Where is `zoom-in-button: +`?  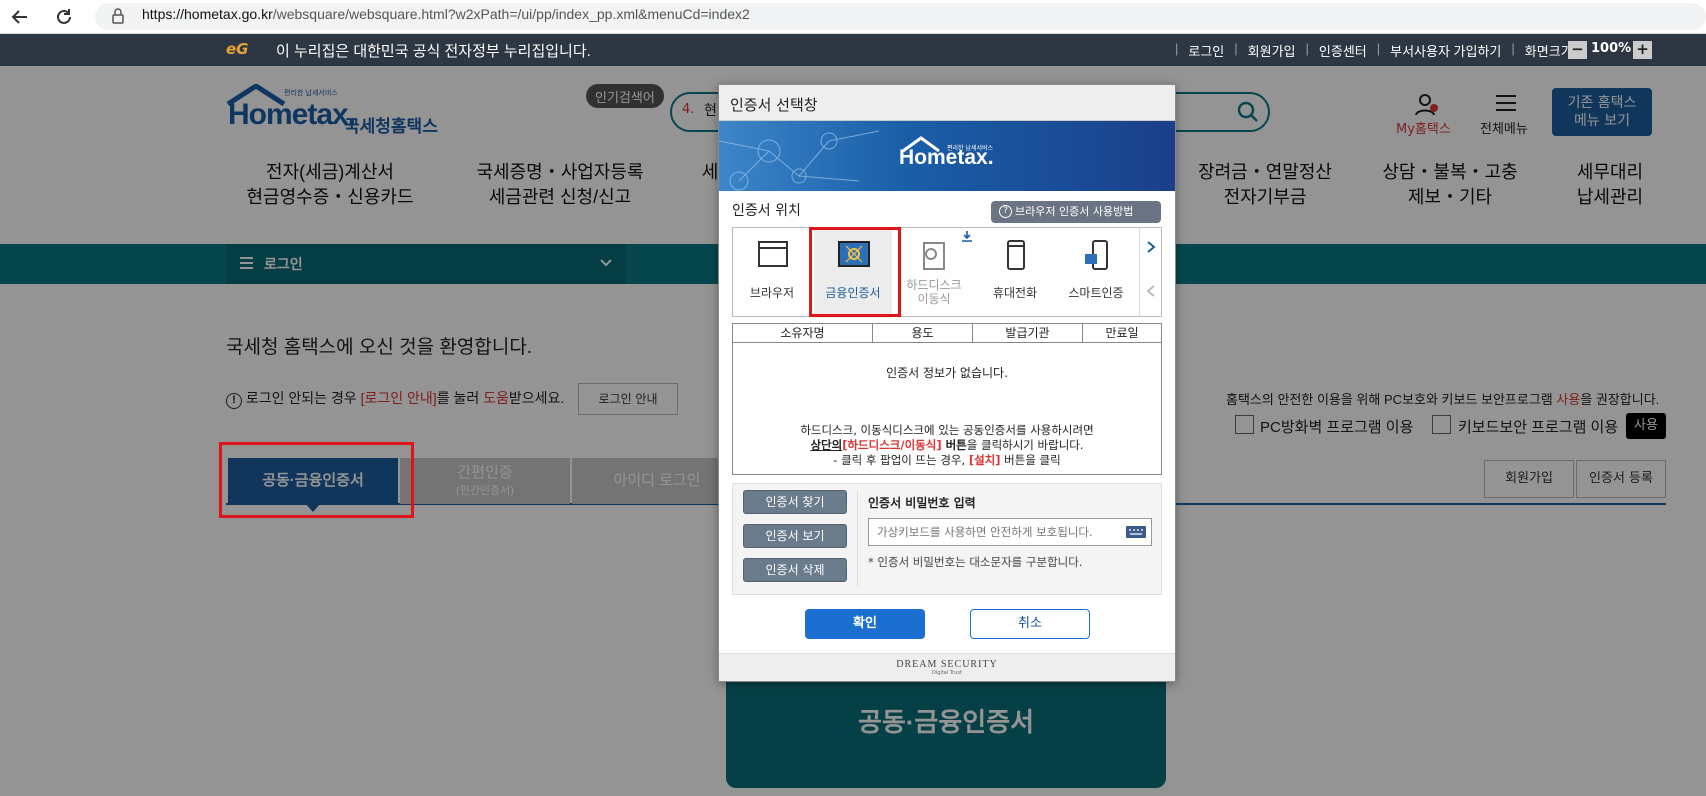
zoom-in-button: + is located at coordinates (1642, 50).